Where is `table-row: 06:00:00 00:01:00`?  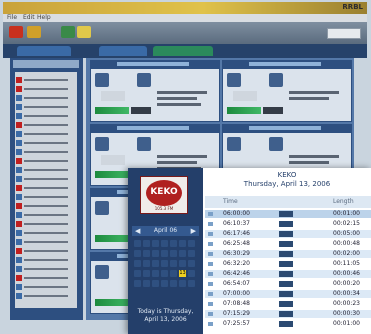
table-row: 06:00:00 00:01:00 is located at coordinates (288, 214).